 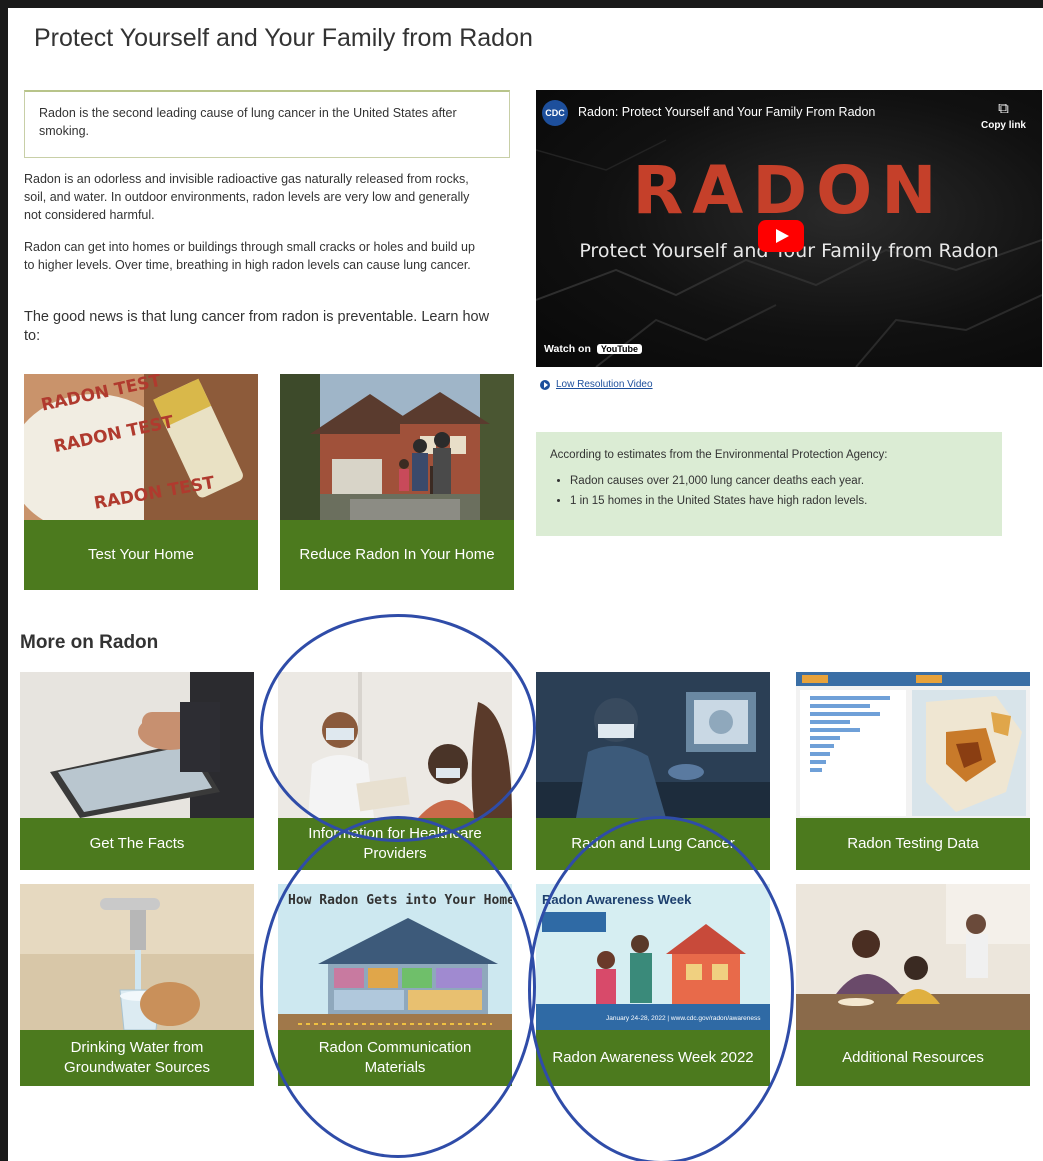 What do you see at coordinates (781, 236) in the screenshot?
I see `play-button` at bounding box center [781, 236].